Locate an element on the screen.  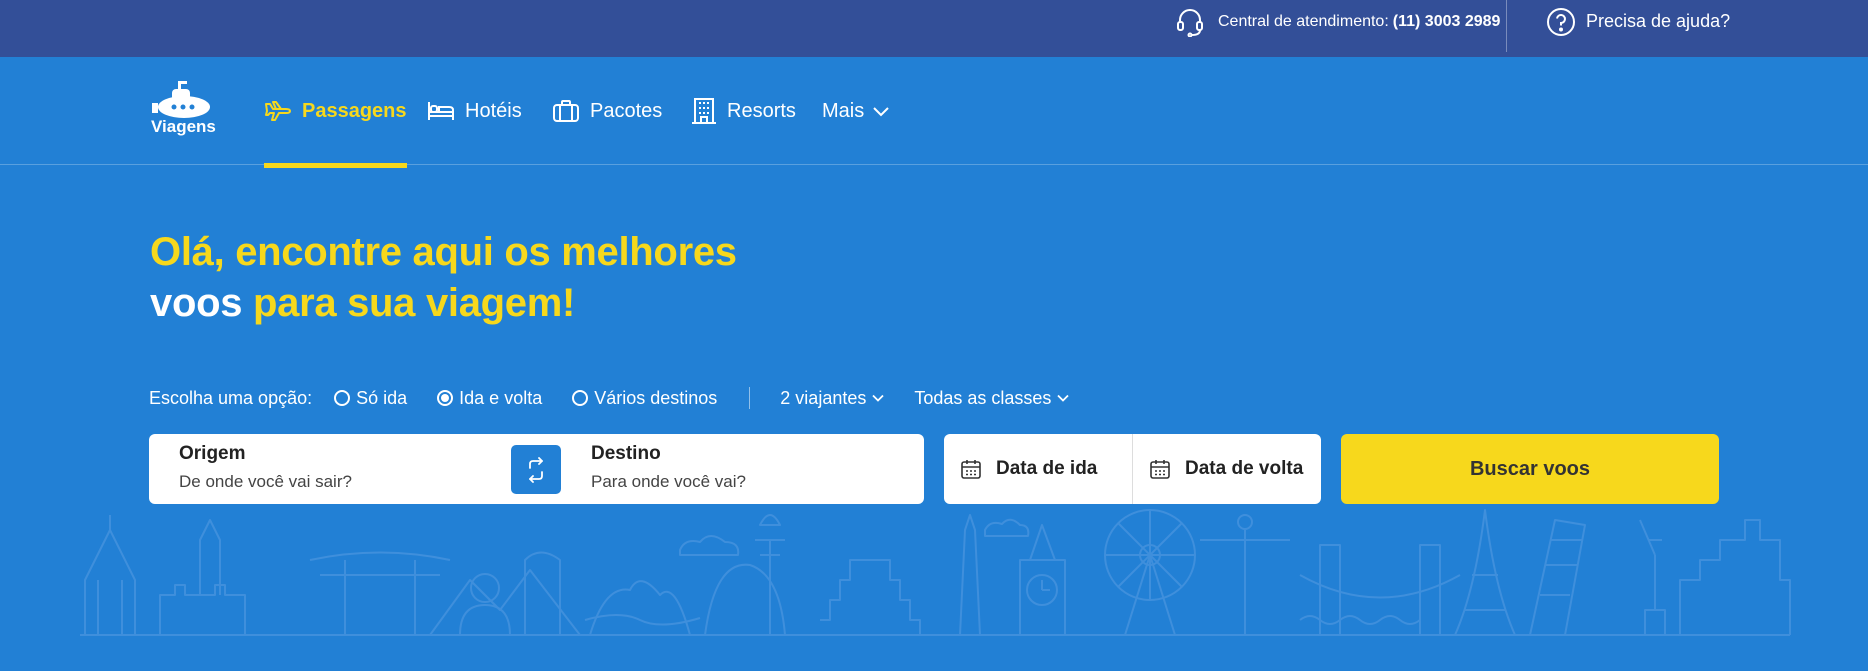
radio-label: Só ida is located at coordinates (382, 397).